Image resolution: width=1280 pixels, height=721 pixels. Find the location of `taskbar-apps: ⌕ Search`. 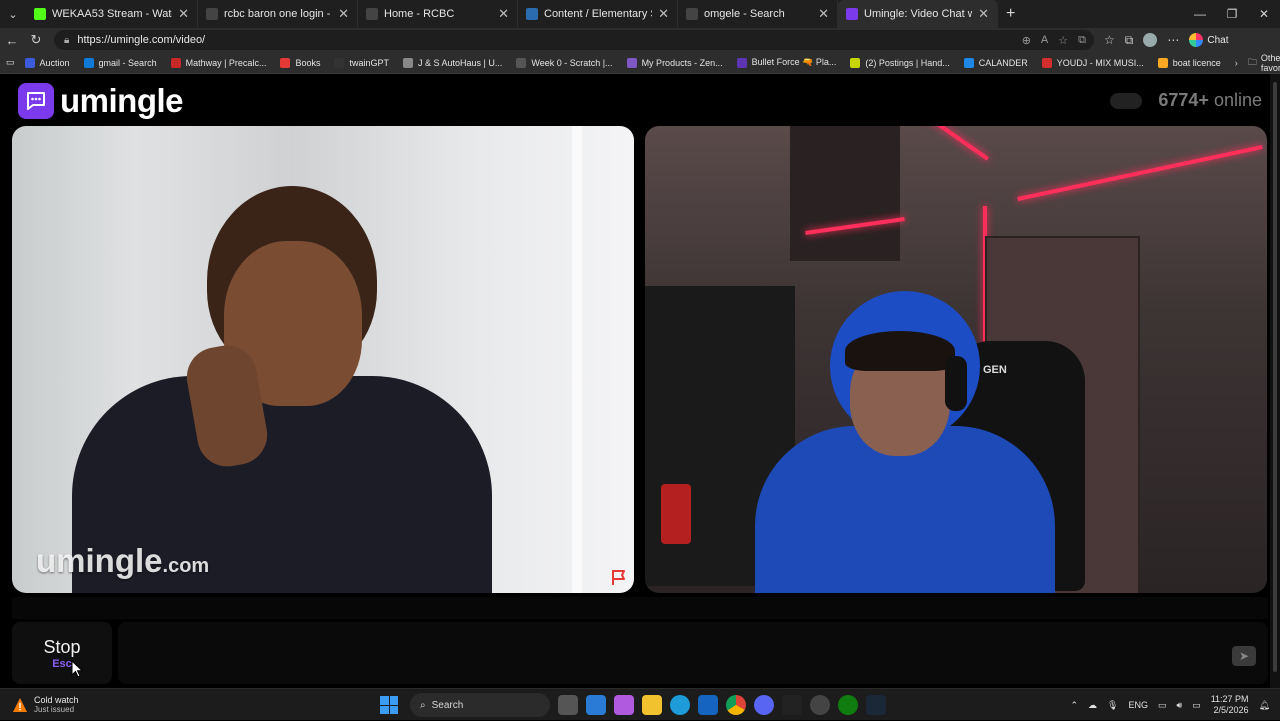

taskbar-apps: ⌕ Search is located at coordinates (633, 705).